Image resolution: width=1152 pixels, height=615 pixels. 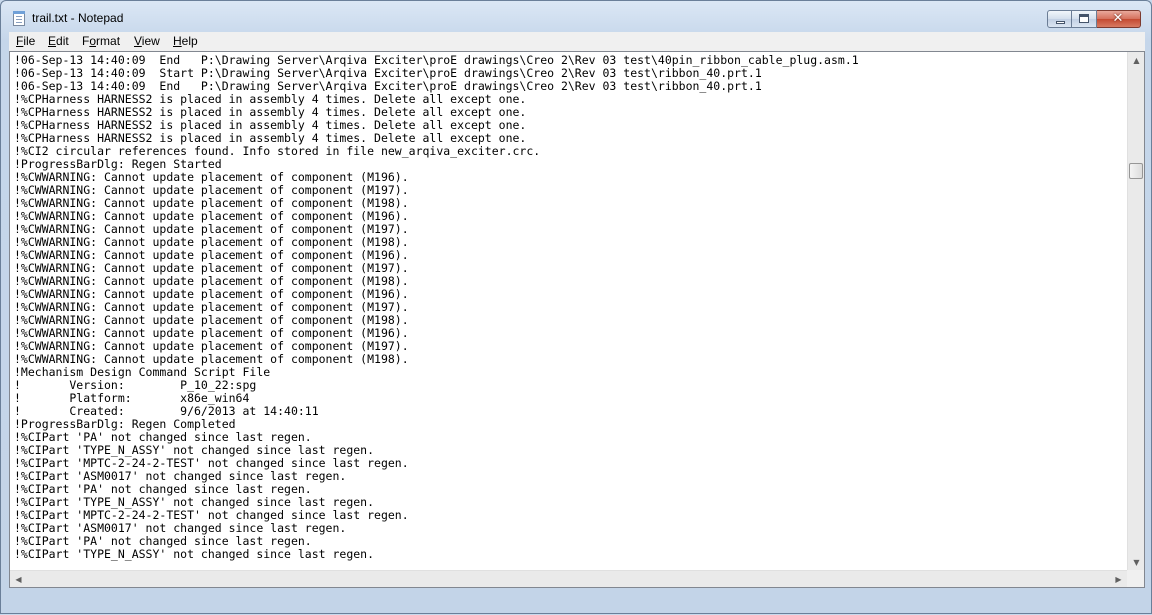 What do you see at coordinates (568, 578) in the screenshot?
I see `horizontal-scrollbar: ◀ ▶` at bounding box center [568, 578].